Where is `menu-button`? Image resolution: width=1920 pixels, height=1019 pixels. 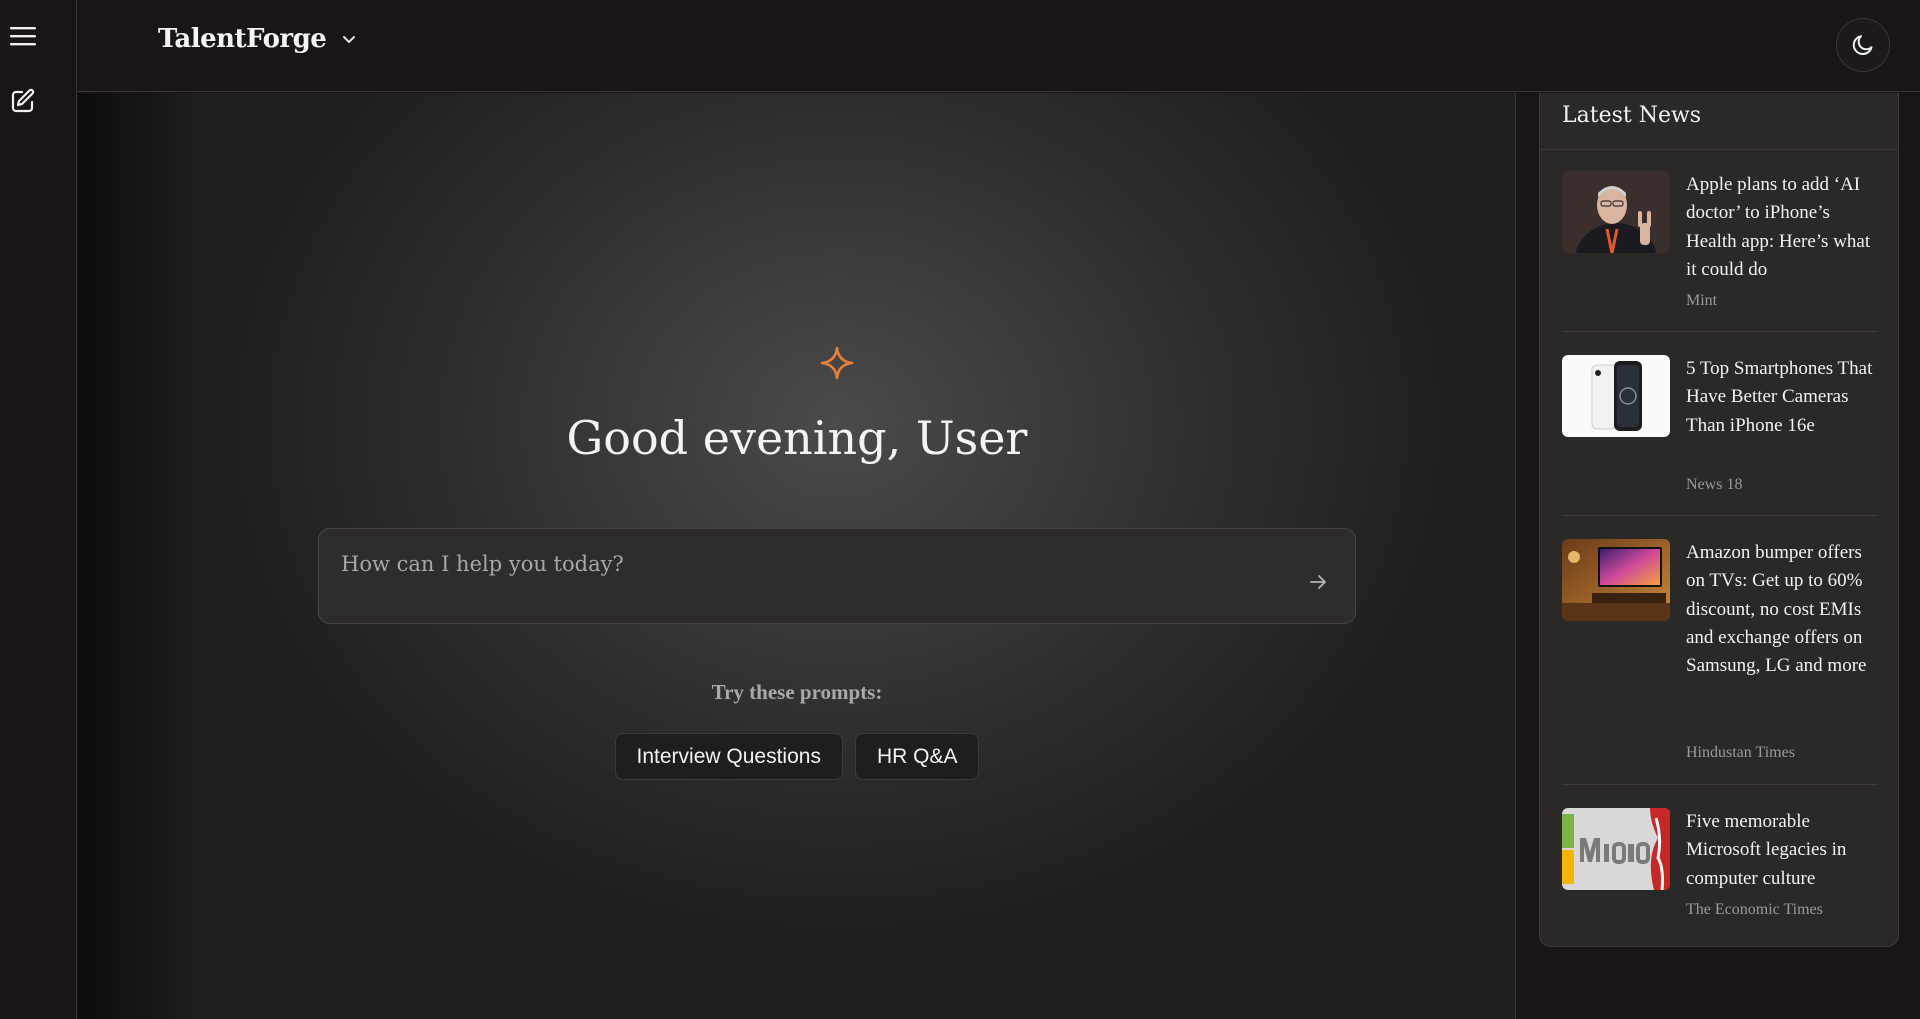
menu-button is located at coordinates (23, 36).